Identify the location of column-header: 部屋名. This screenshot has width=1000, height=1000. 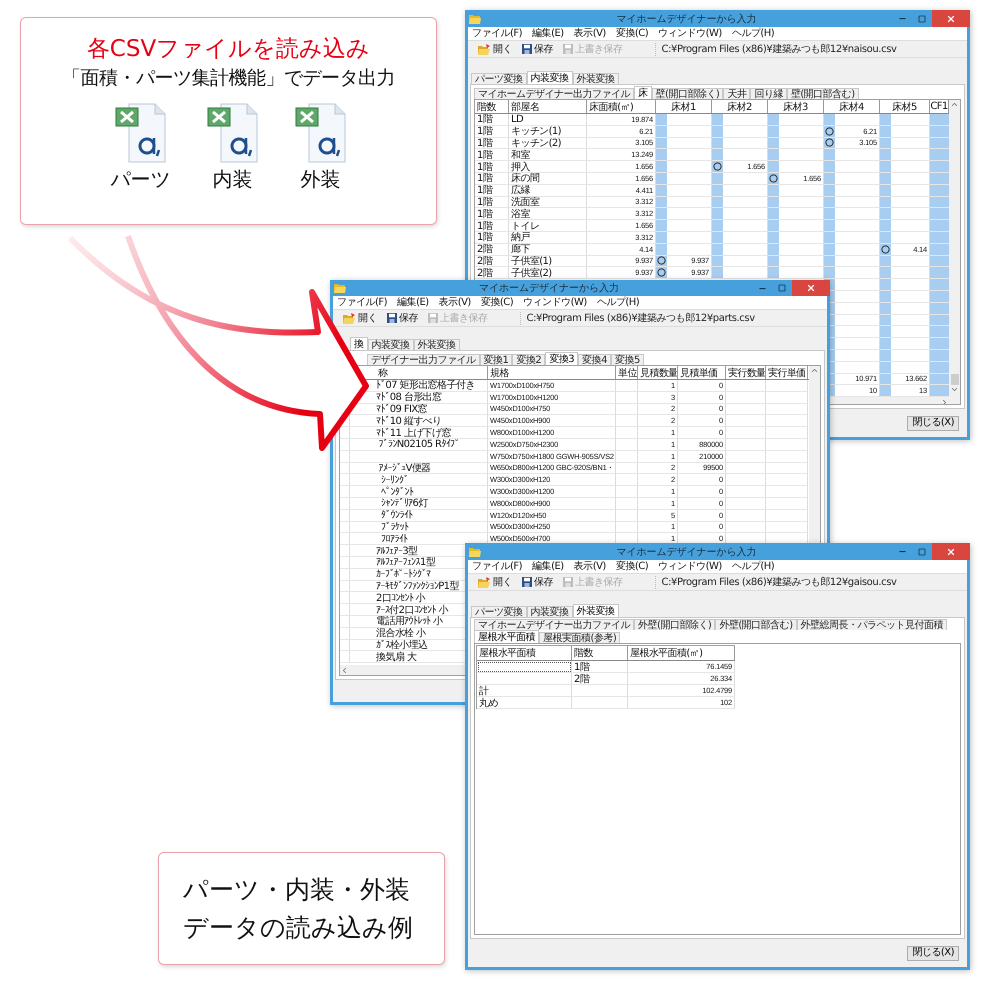
(548, 106).